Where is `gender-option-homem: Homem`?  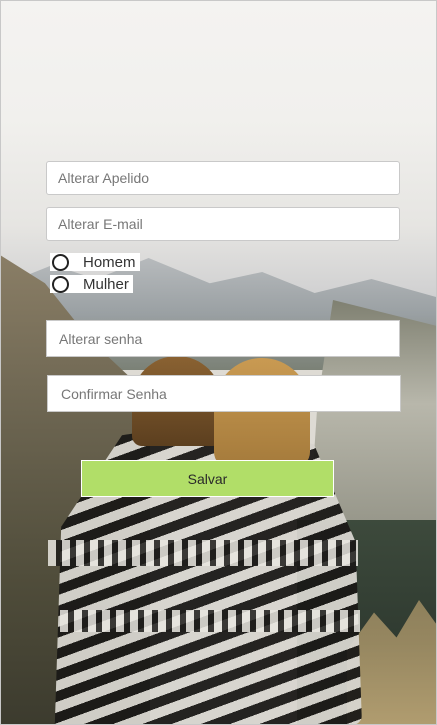
gender-option-homem: Homem is located at coordinates (95, 262).